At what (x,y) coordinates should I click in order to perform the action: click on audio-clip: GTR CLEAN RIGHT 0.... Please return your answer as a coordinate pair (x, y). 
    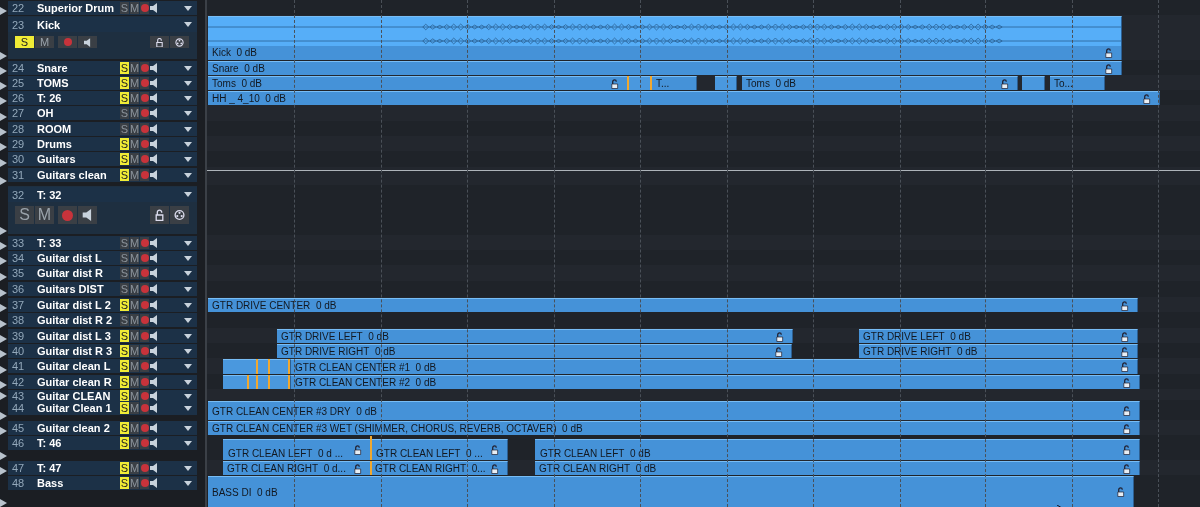
    Looking at the image, I should click on (439, 468).